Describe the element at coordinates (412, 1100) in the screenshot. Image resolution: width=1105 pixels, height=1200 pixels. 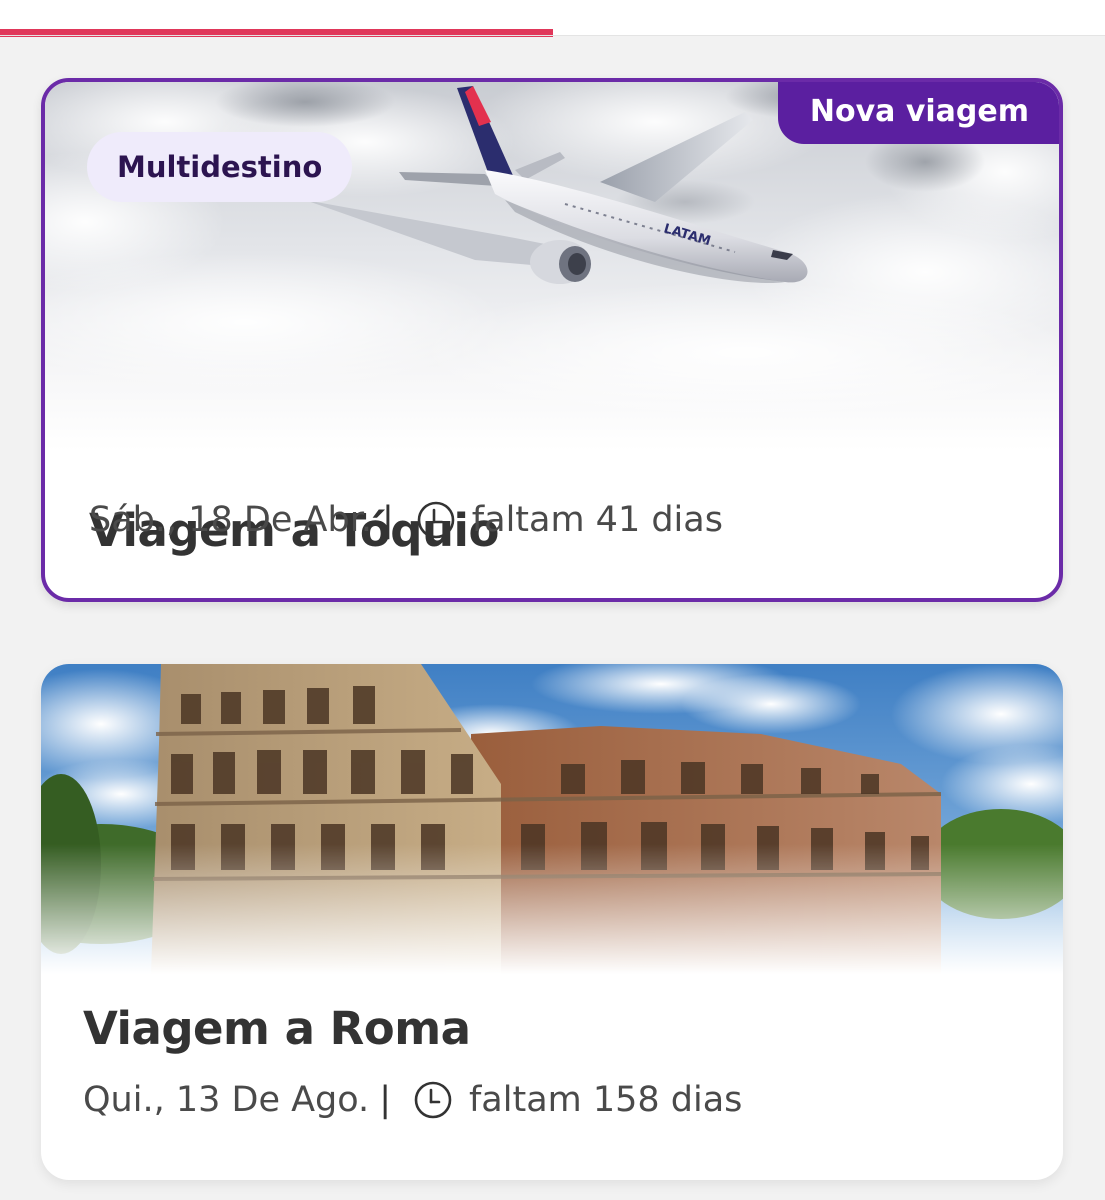
I see `trip-meta: Qui., 13 De Ago. | faltam 158 dias` at that location.